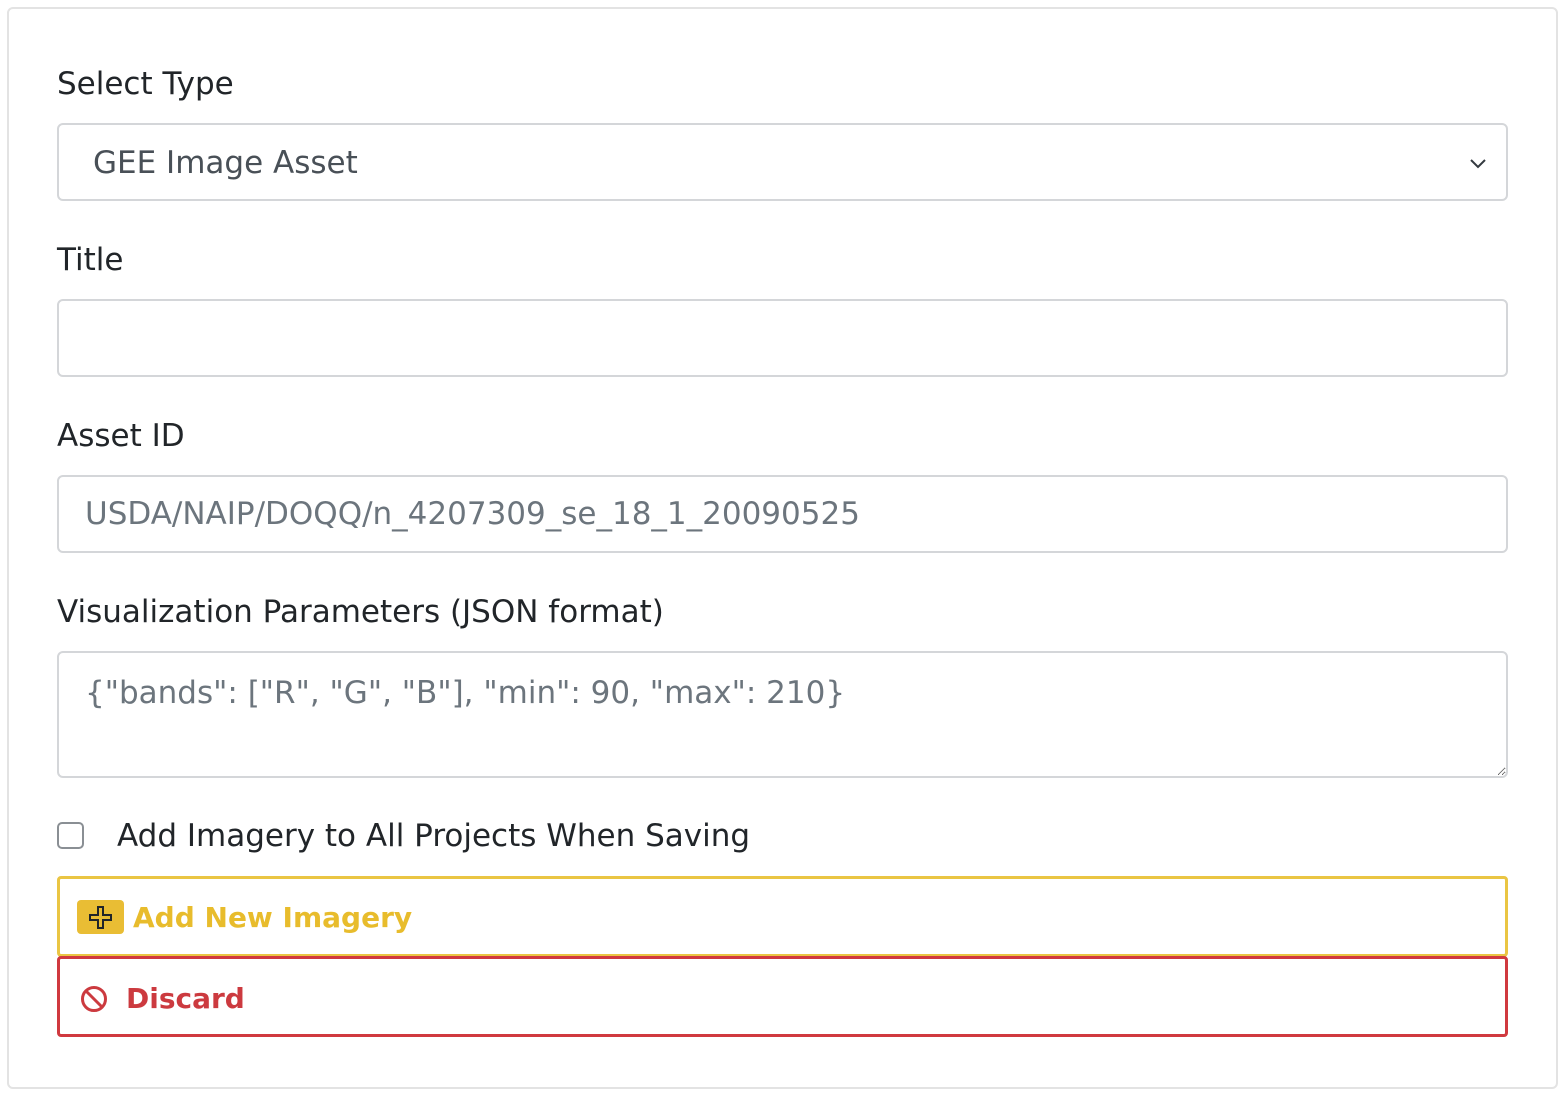 The height and width of the screenshot is (1100, 1566). I want to click on discard-button: Discard, so click(782, 996).